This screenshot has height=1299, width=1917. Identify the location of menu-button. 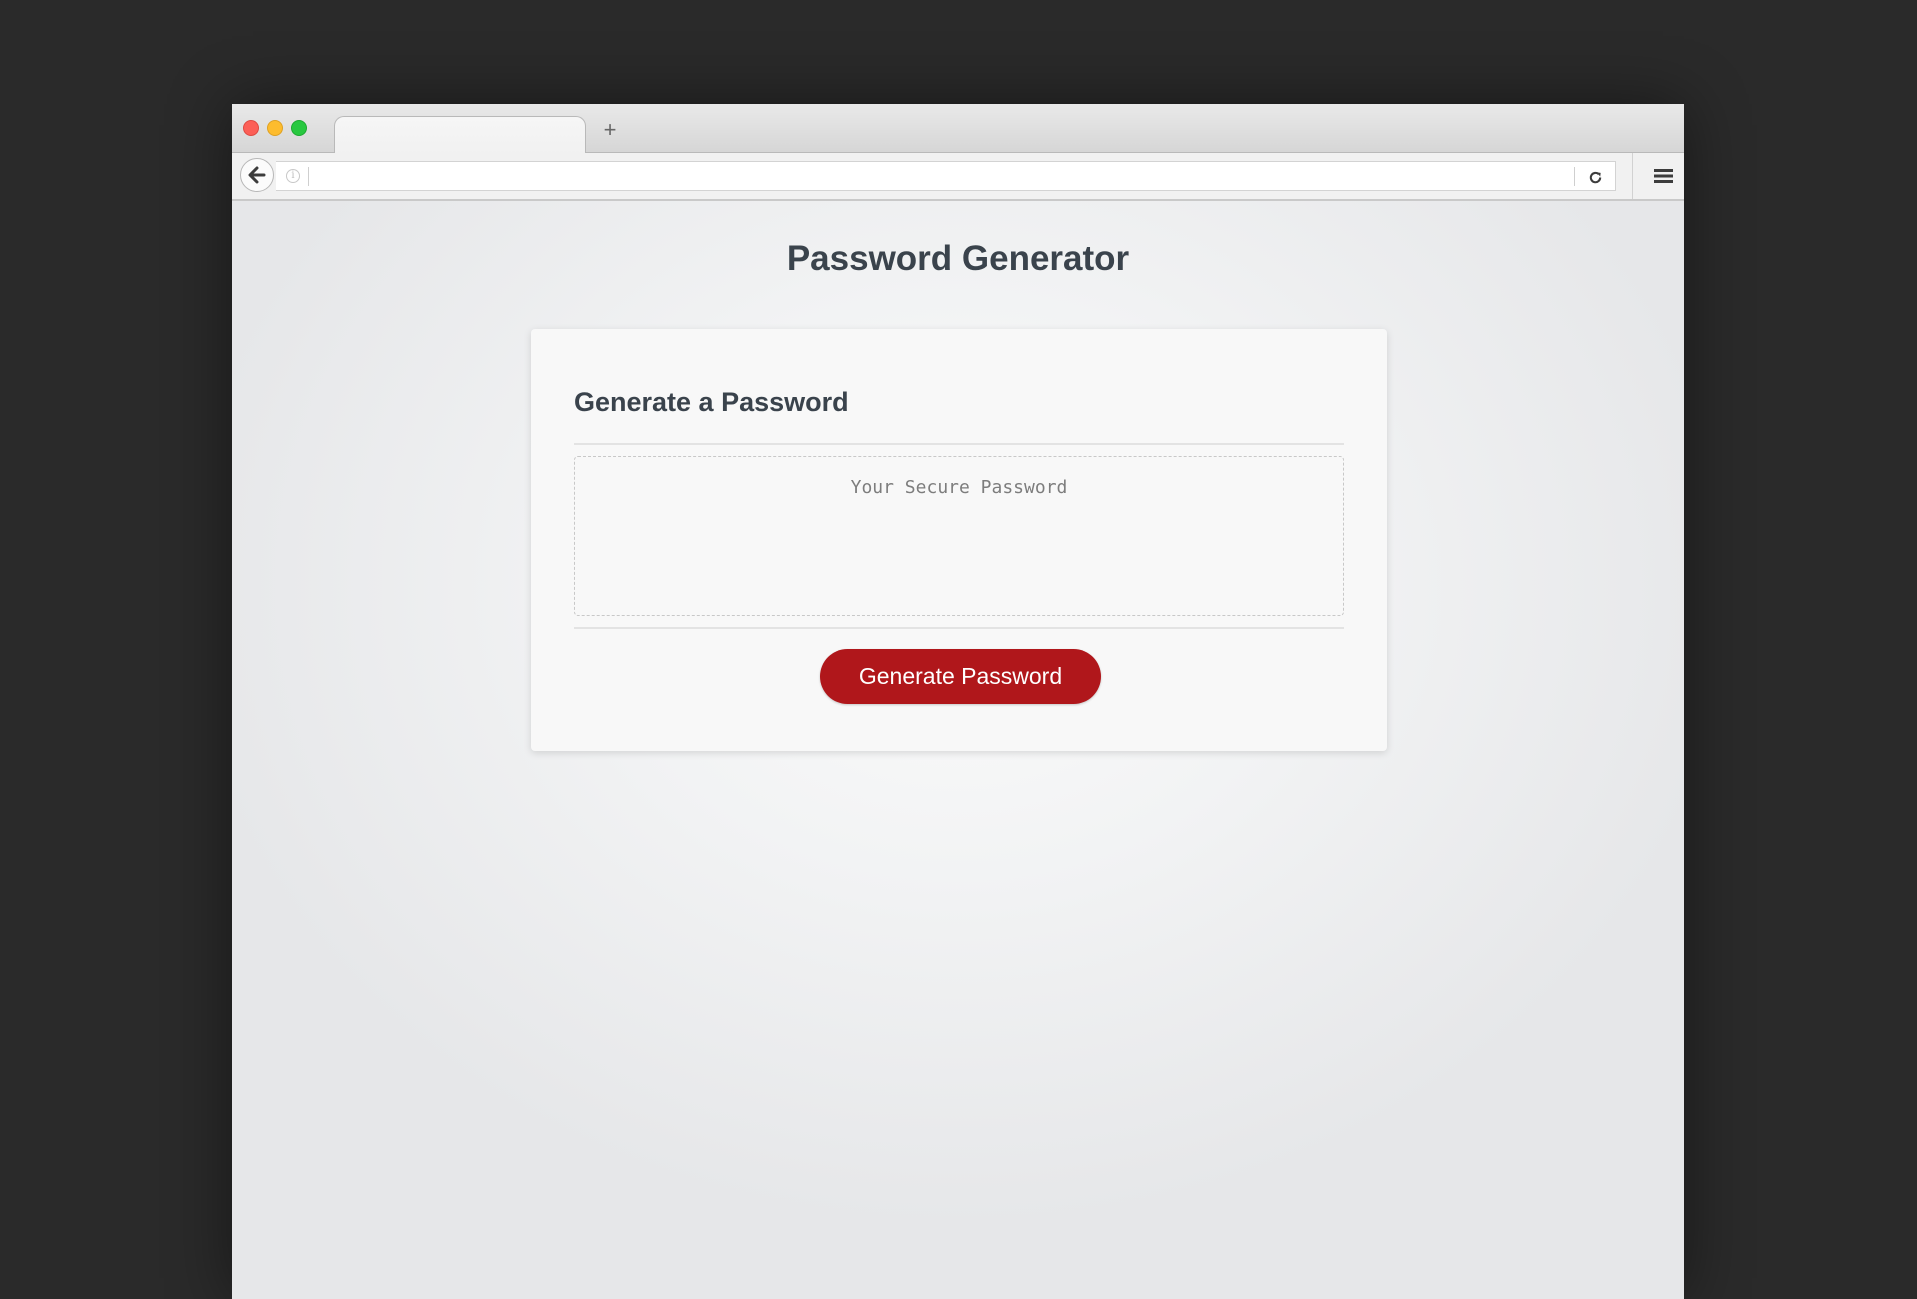
(1663, 176).